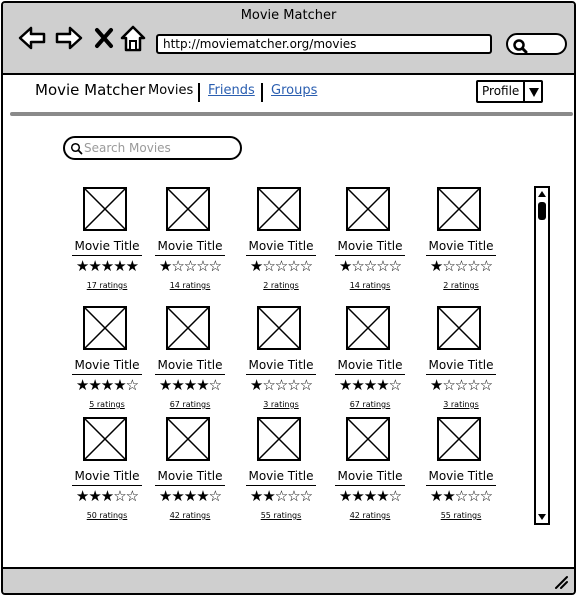  What do you see at coordinates (542, 194) in the screenshot?
I see `scroll-up-arrow-icon` at bounding box center [542, 194].